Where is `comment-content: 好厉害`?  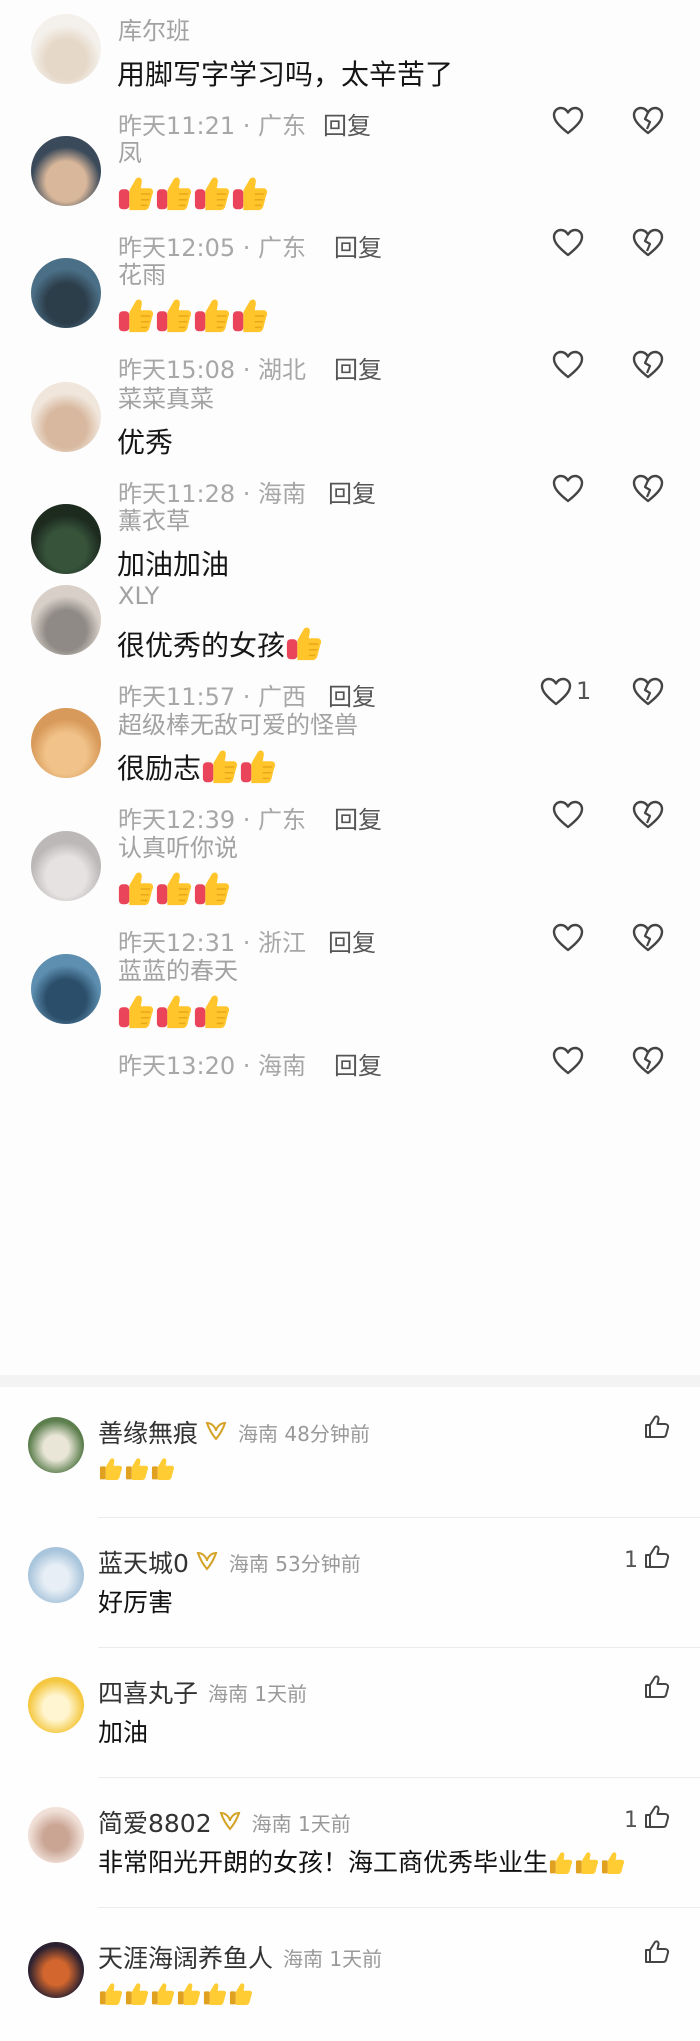 comment-content: 好厉害 is located at coordinates (135, 1601).